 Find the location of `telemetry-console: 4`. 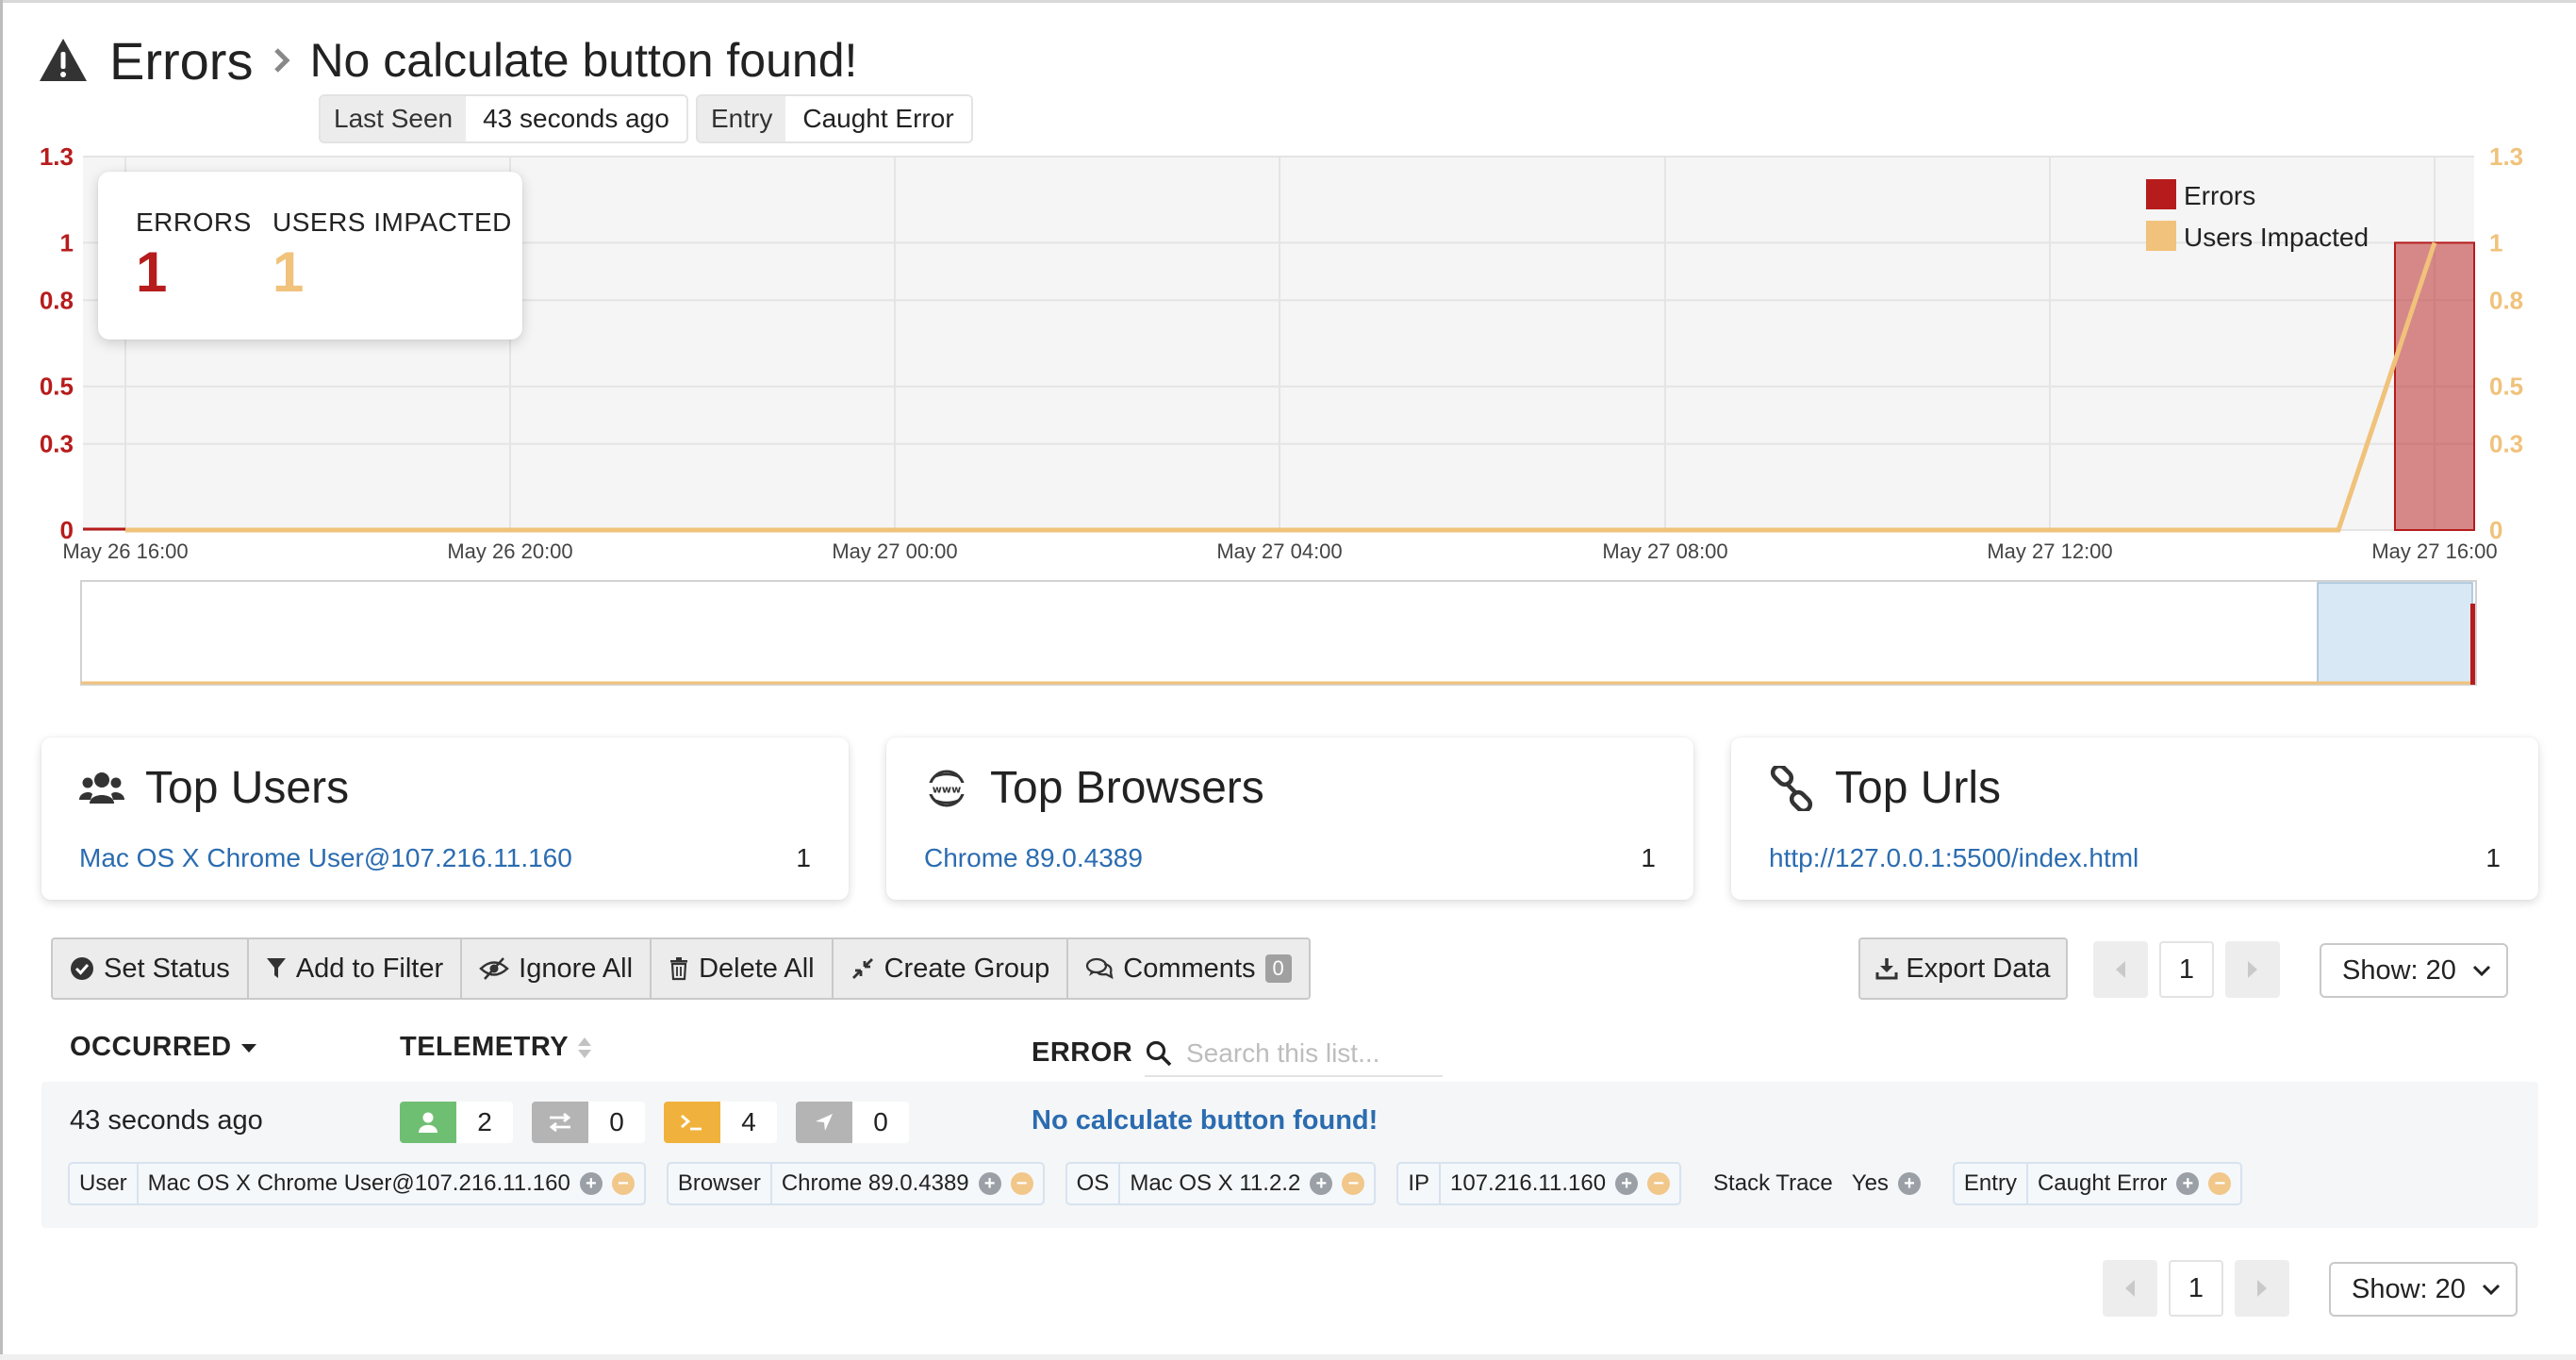

telemetry-console: 4 is located at coordinates (720, 1123).